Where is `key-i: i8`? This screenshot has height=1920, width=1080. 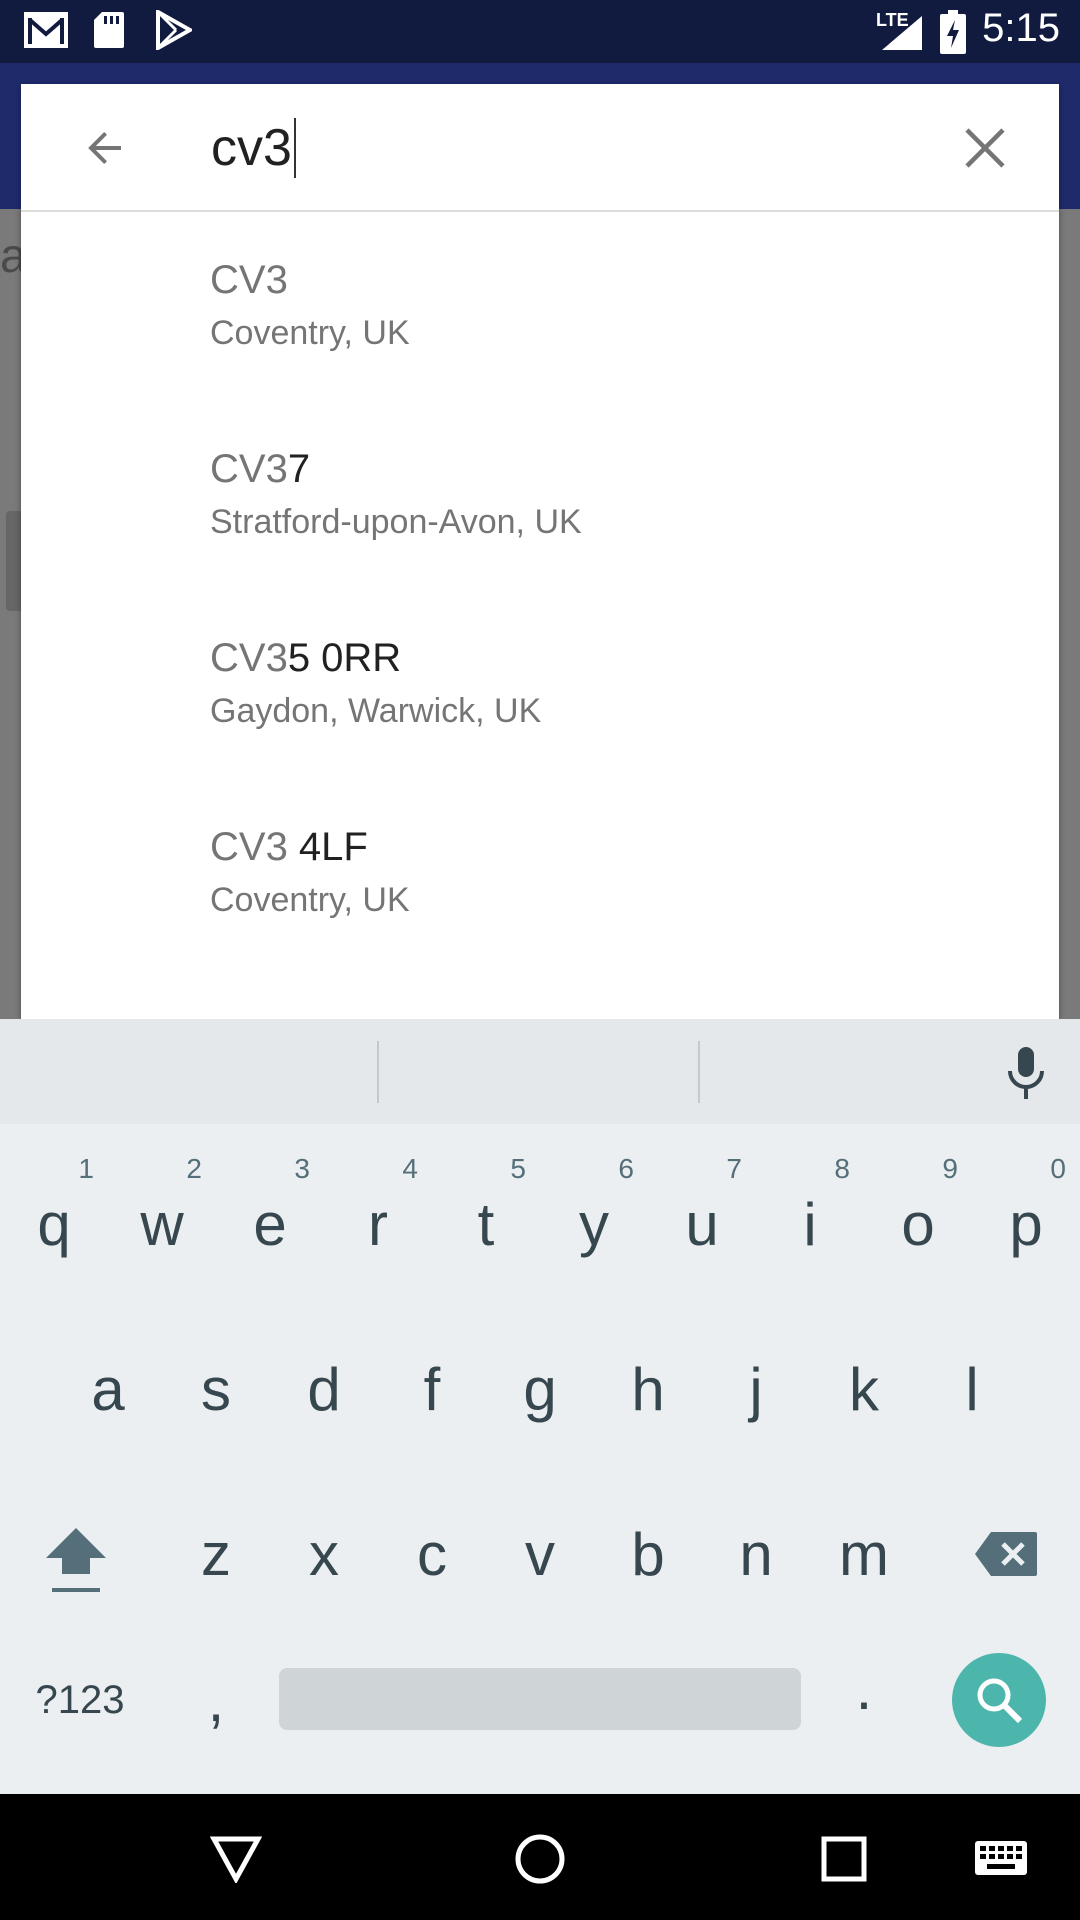 key-i: i8 is located at coordinates (810, 1224).